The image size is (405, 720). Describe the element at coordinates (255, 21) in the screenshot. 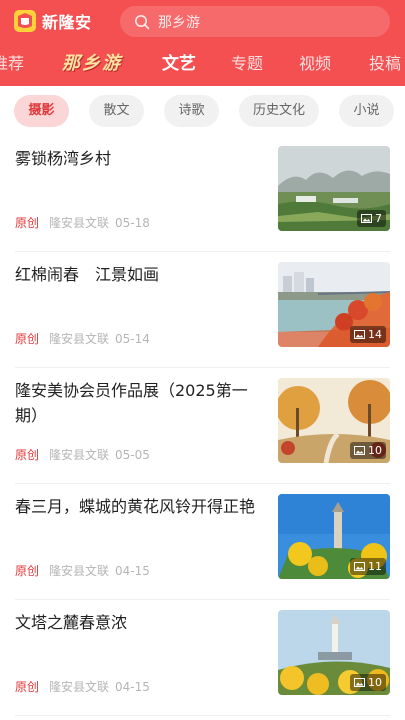

I see `search-bar: 那乡游` at that location.